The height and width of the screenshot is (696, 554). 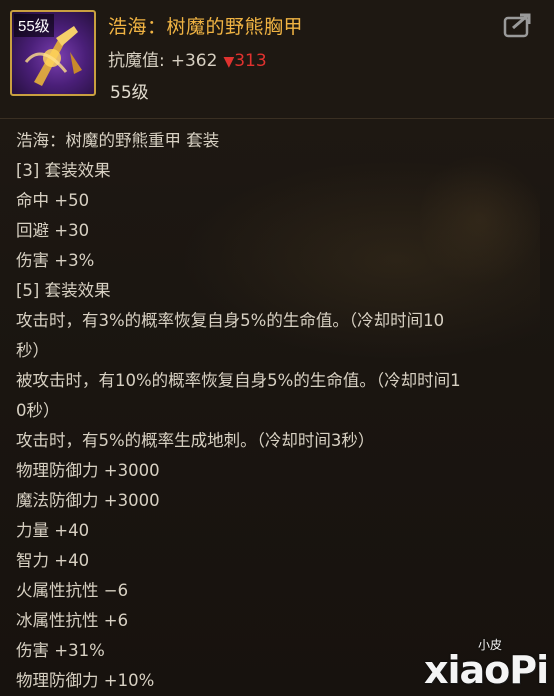 What do you see at coordinates (486, 670) in the screenshot?
I see `watermark-text: xiaoPi` at bounding box center [486, 670].